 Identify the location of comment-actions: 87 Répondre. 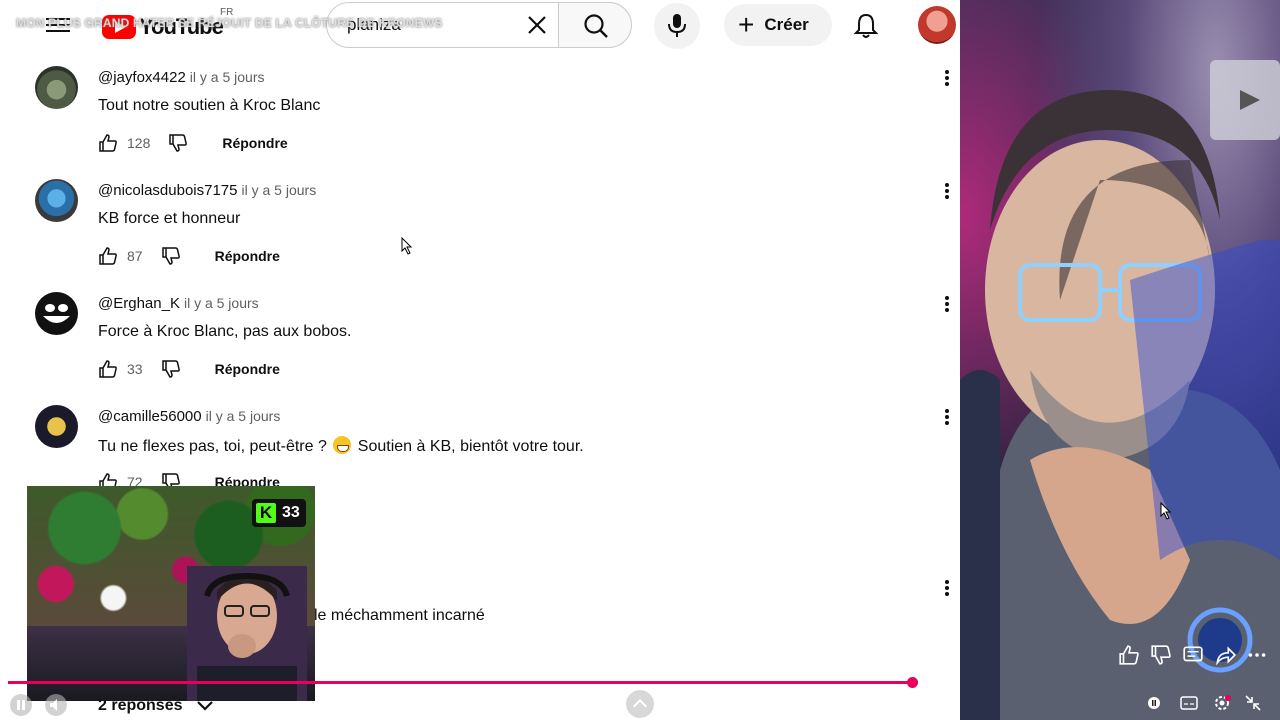
(189, 256).